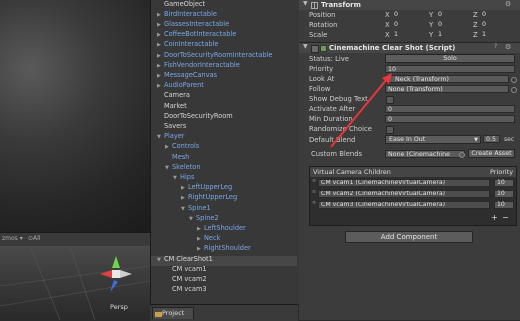 This screenshot has width=520, height=321. I want to click on hierarchy-item: CM vcam3, so click(224, 291).